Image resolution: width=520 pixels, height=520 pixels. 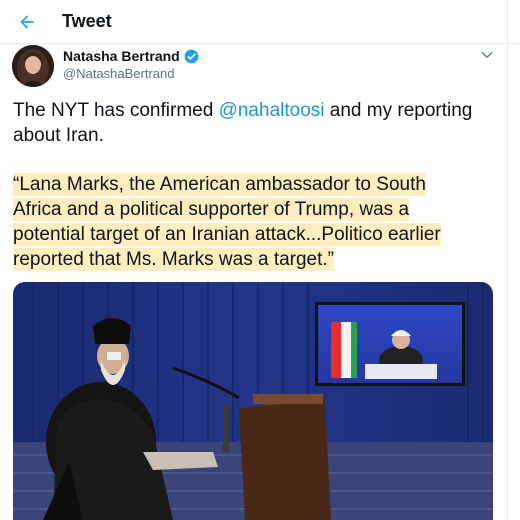 I want to click on mention-link: @nahaltoosi, so click(x=272, y=110).